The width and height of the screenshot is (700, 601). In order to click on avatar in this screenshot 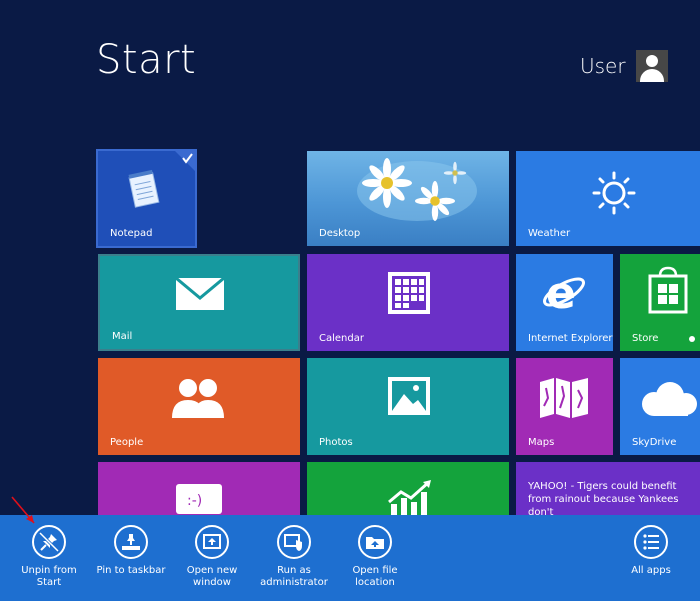, I will do `click(651, 66)`.